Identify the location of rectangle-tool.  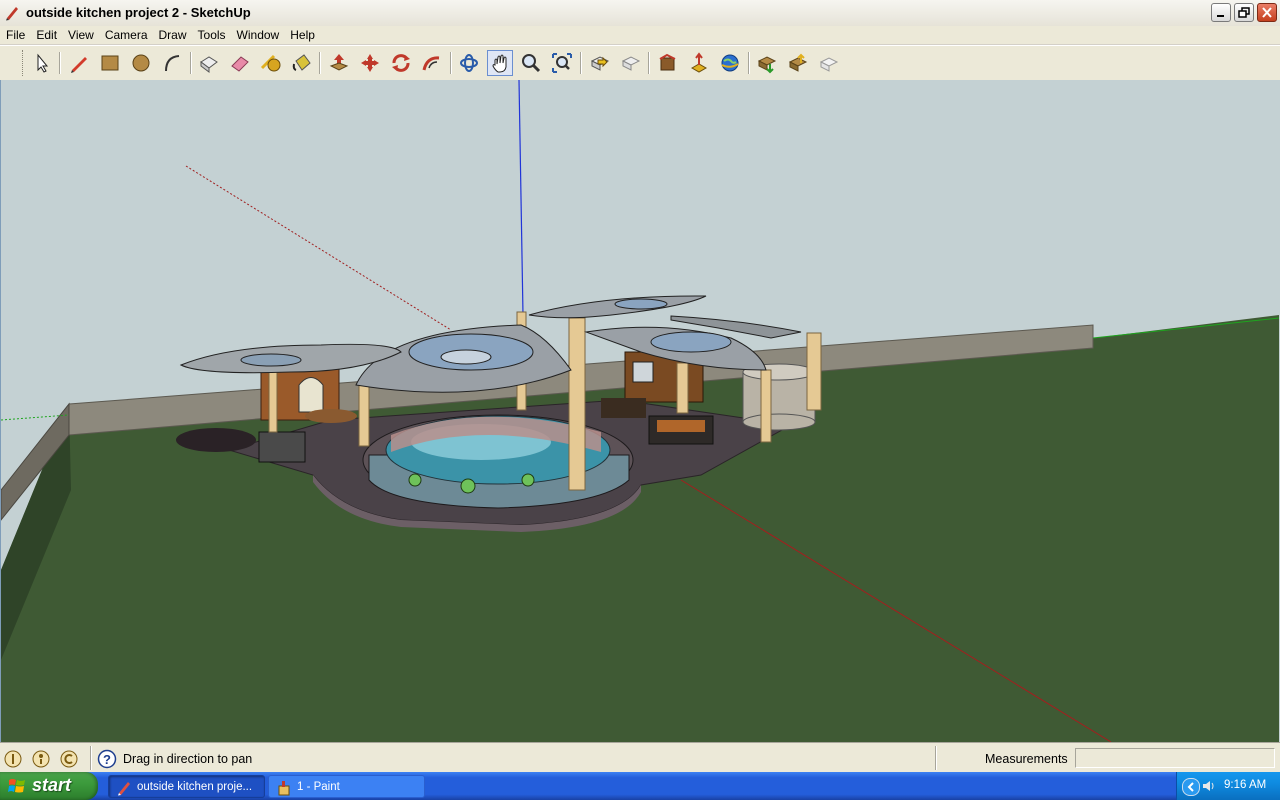
(110, 63).